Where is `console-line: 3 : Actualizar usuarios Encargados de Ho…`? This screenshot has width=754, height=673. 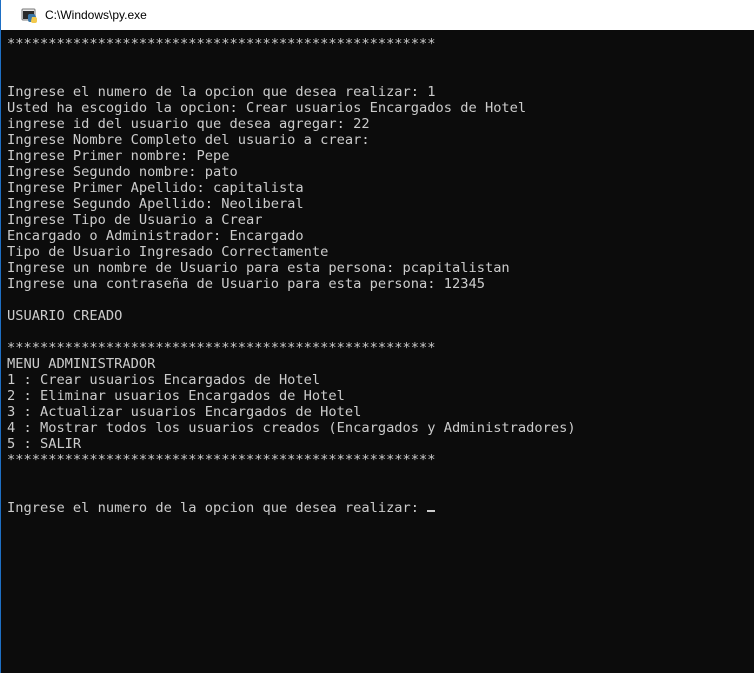
console-line: 3 : Actualizar usuarios Encargados de Ho… is located at coordinates (184, 412).